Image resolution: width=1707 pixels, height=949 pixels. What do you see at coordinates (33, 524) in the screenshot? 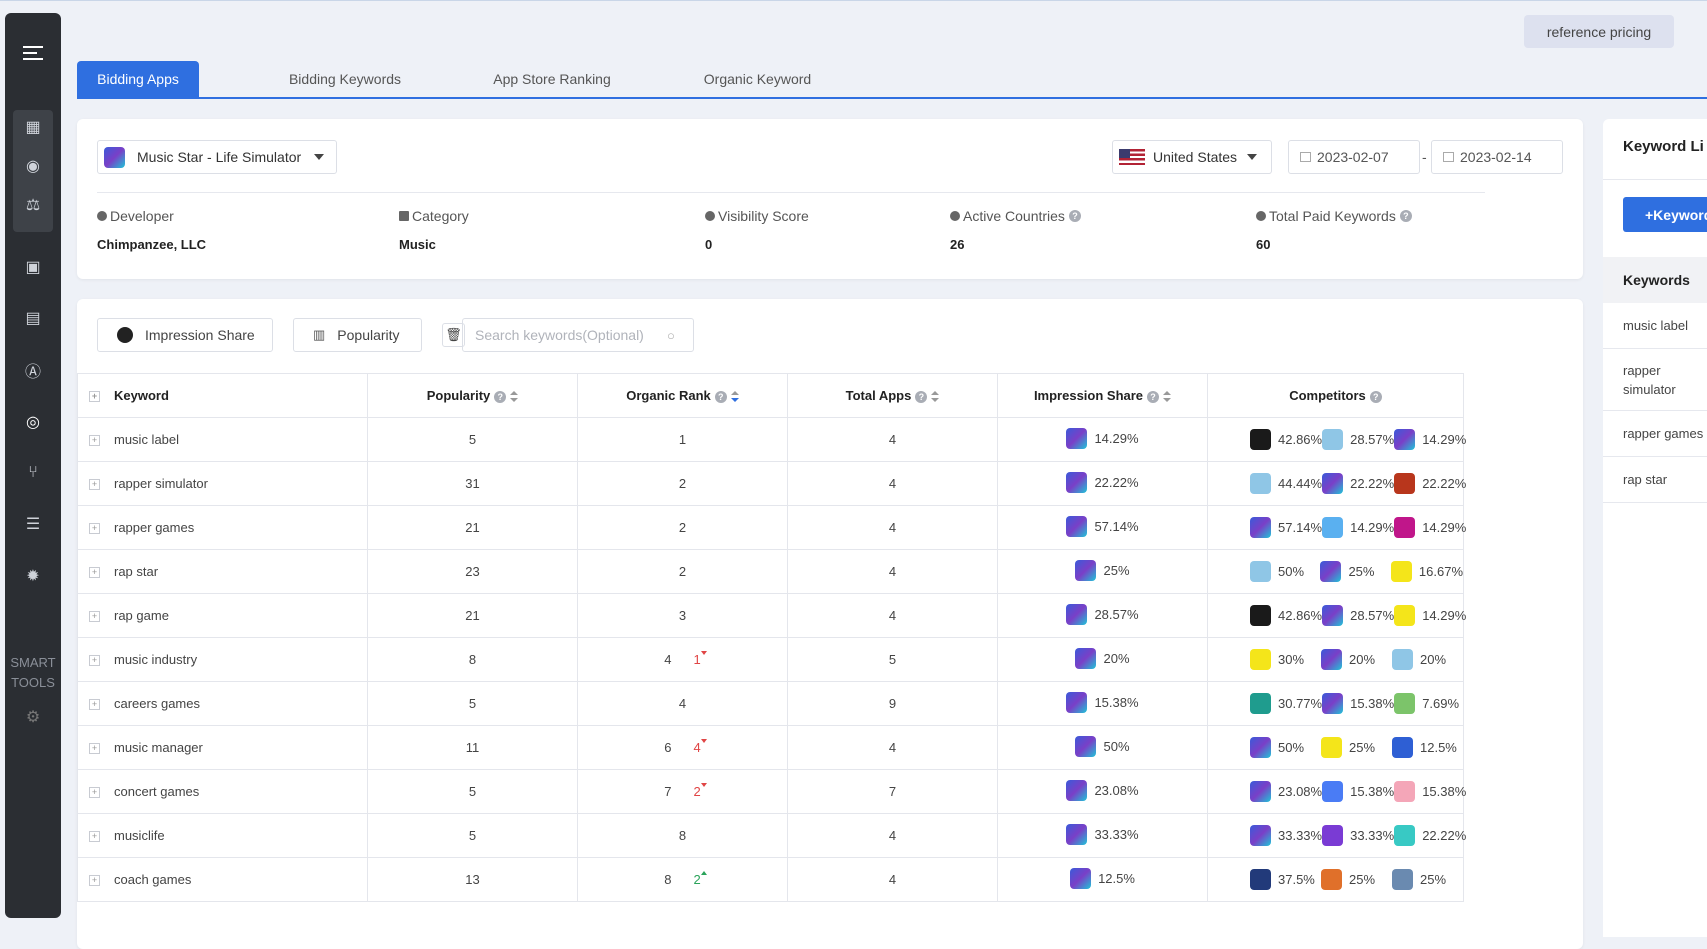
I see `sidebar-item-layers: ☰` at bounding box center [33, 524].